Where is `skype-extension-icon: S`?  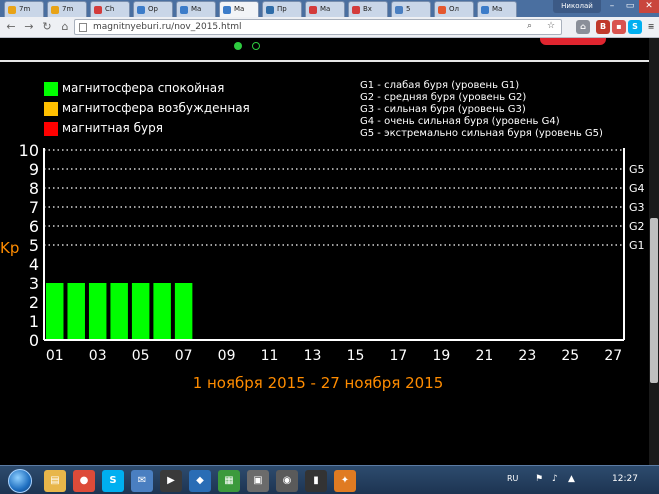 skype-extension-icon: S is located at coordinates (635, 27).